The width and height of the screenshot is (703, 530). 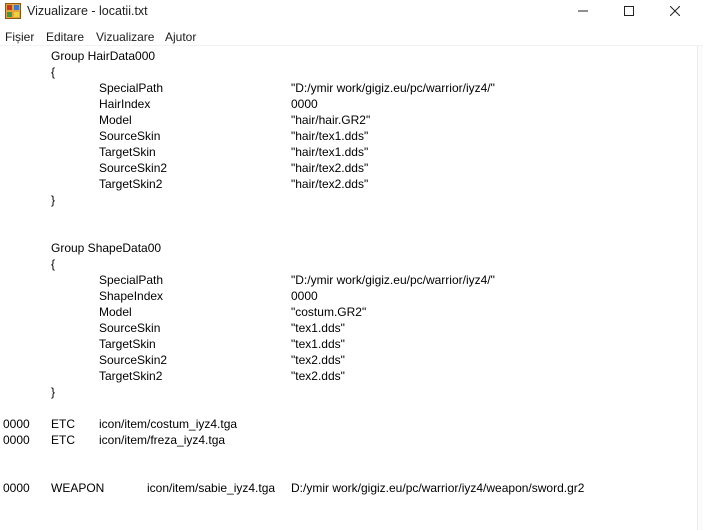 What do you see at coordinates (351, 13) in the screenshot?
I see `title-bar: Vizualizare - locatii.txt` at bounding box center [351, 13].